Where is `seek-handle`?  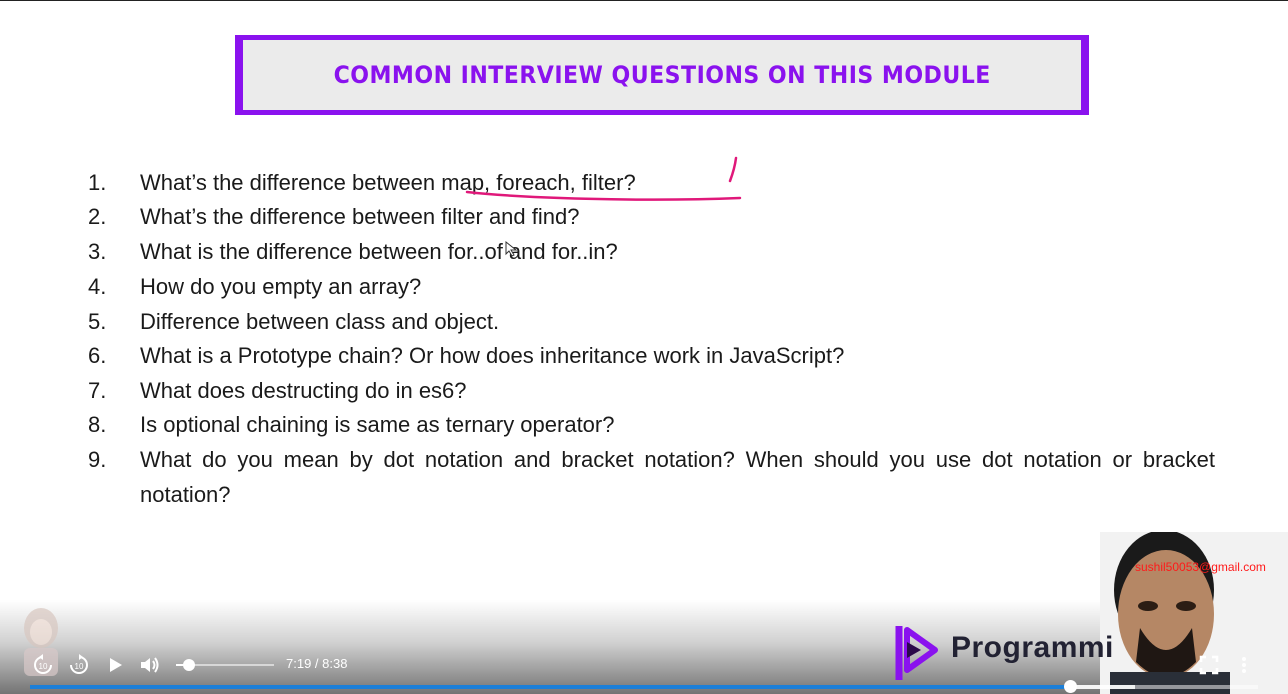 seek-handle is located at coordinates (1070, 686).